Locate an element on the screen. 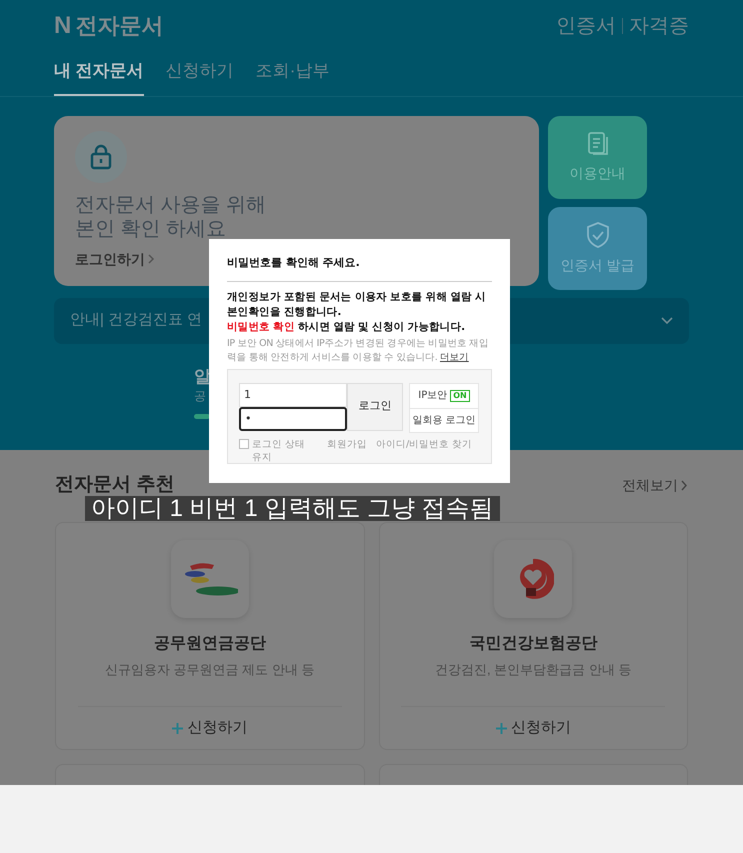 This screenshot has width=743, height=853. headline-text: 본인 확인 하세요 is located at coordinates (151, 228).